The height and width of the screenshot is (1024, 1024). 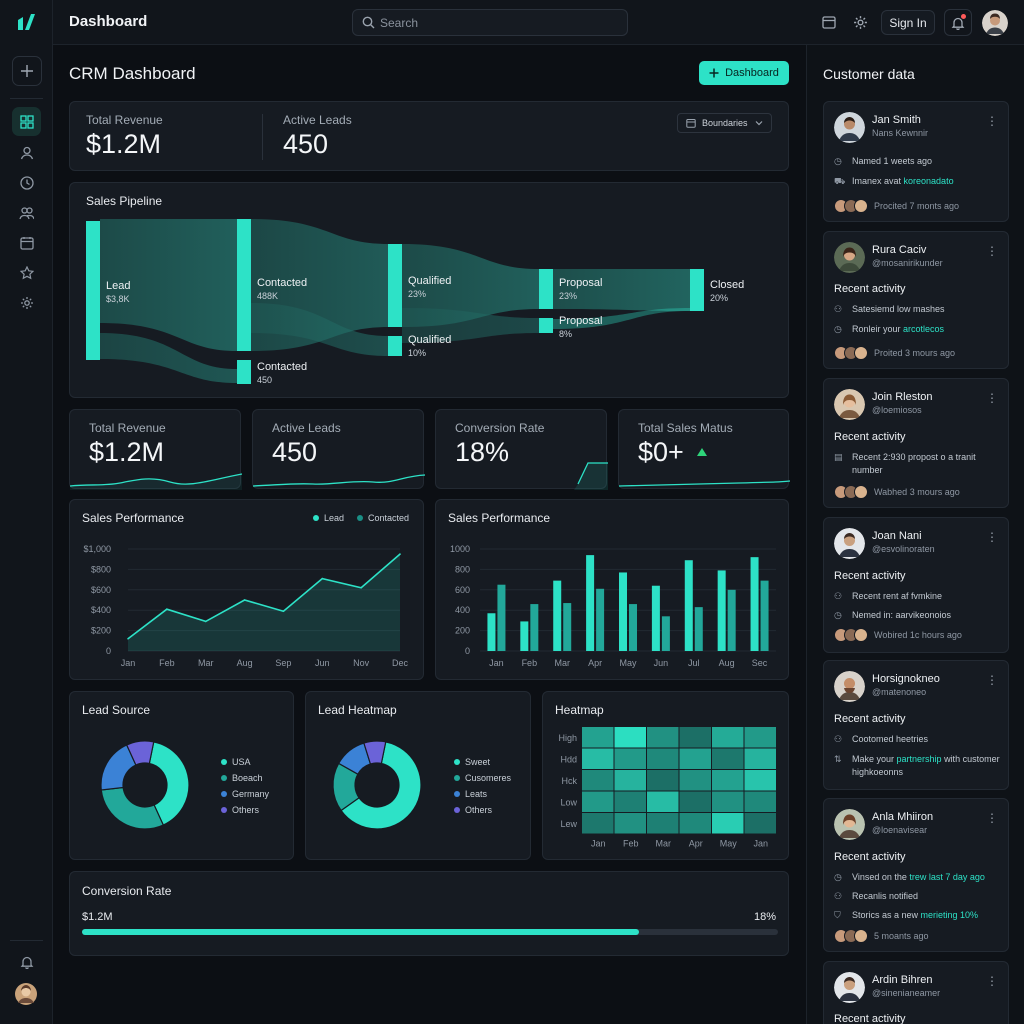 What do you see at coordinates (744, 73) in the screenshot?
I see `add-dashboard-button: Dashboard` at bounding box center [744, 73].